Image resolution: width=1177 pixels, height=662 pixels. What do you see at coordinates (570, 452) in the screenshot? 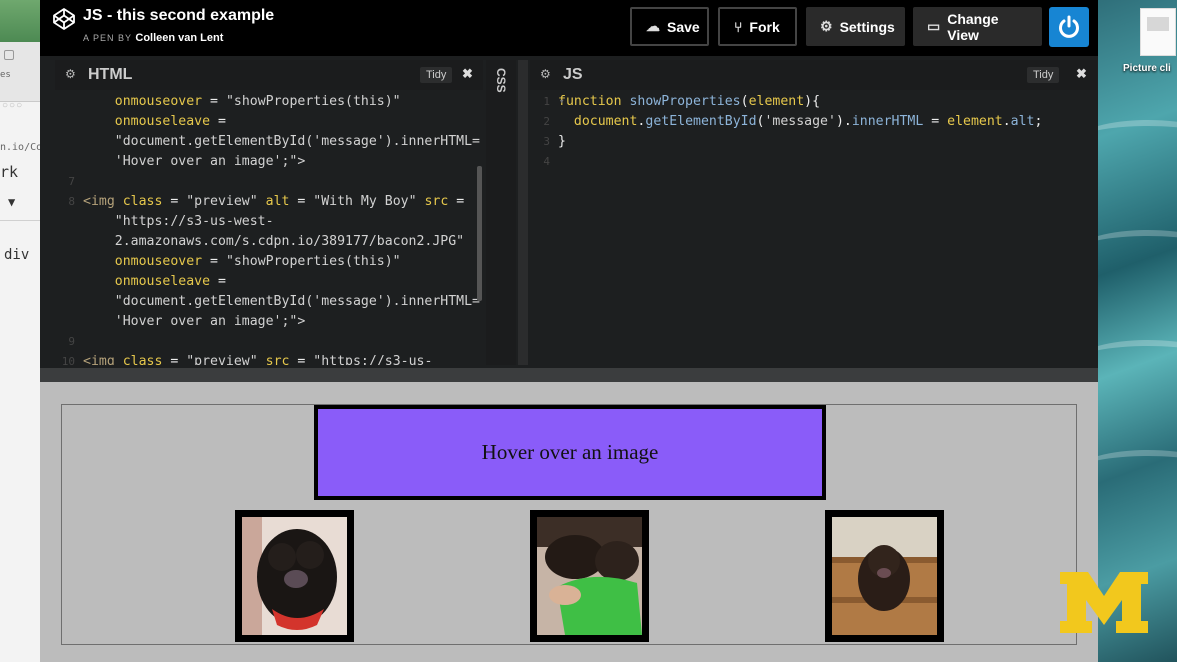
I see `message-box: Hover over an image` at bounding box center [570, 452].